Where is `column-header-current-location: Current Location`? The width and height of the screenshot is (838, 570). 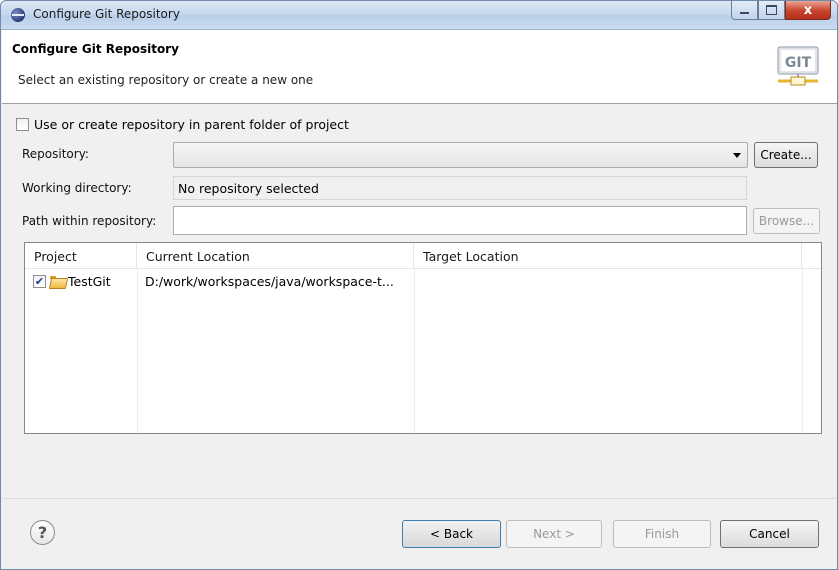
column-header-current-location: Current Location is located at coordinates (275, 256).